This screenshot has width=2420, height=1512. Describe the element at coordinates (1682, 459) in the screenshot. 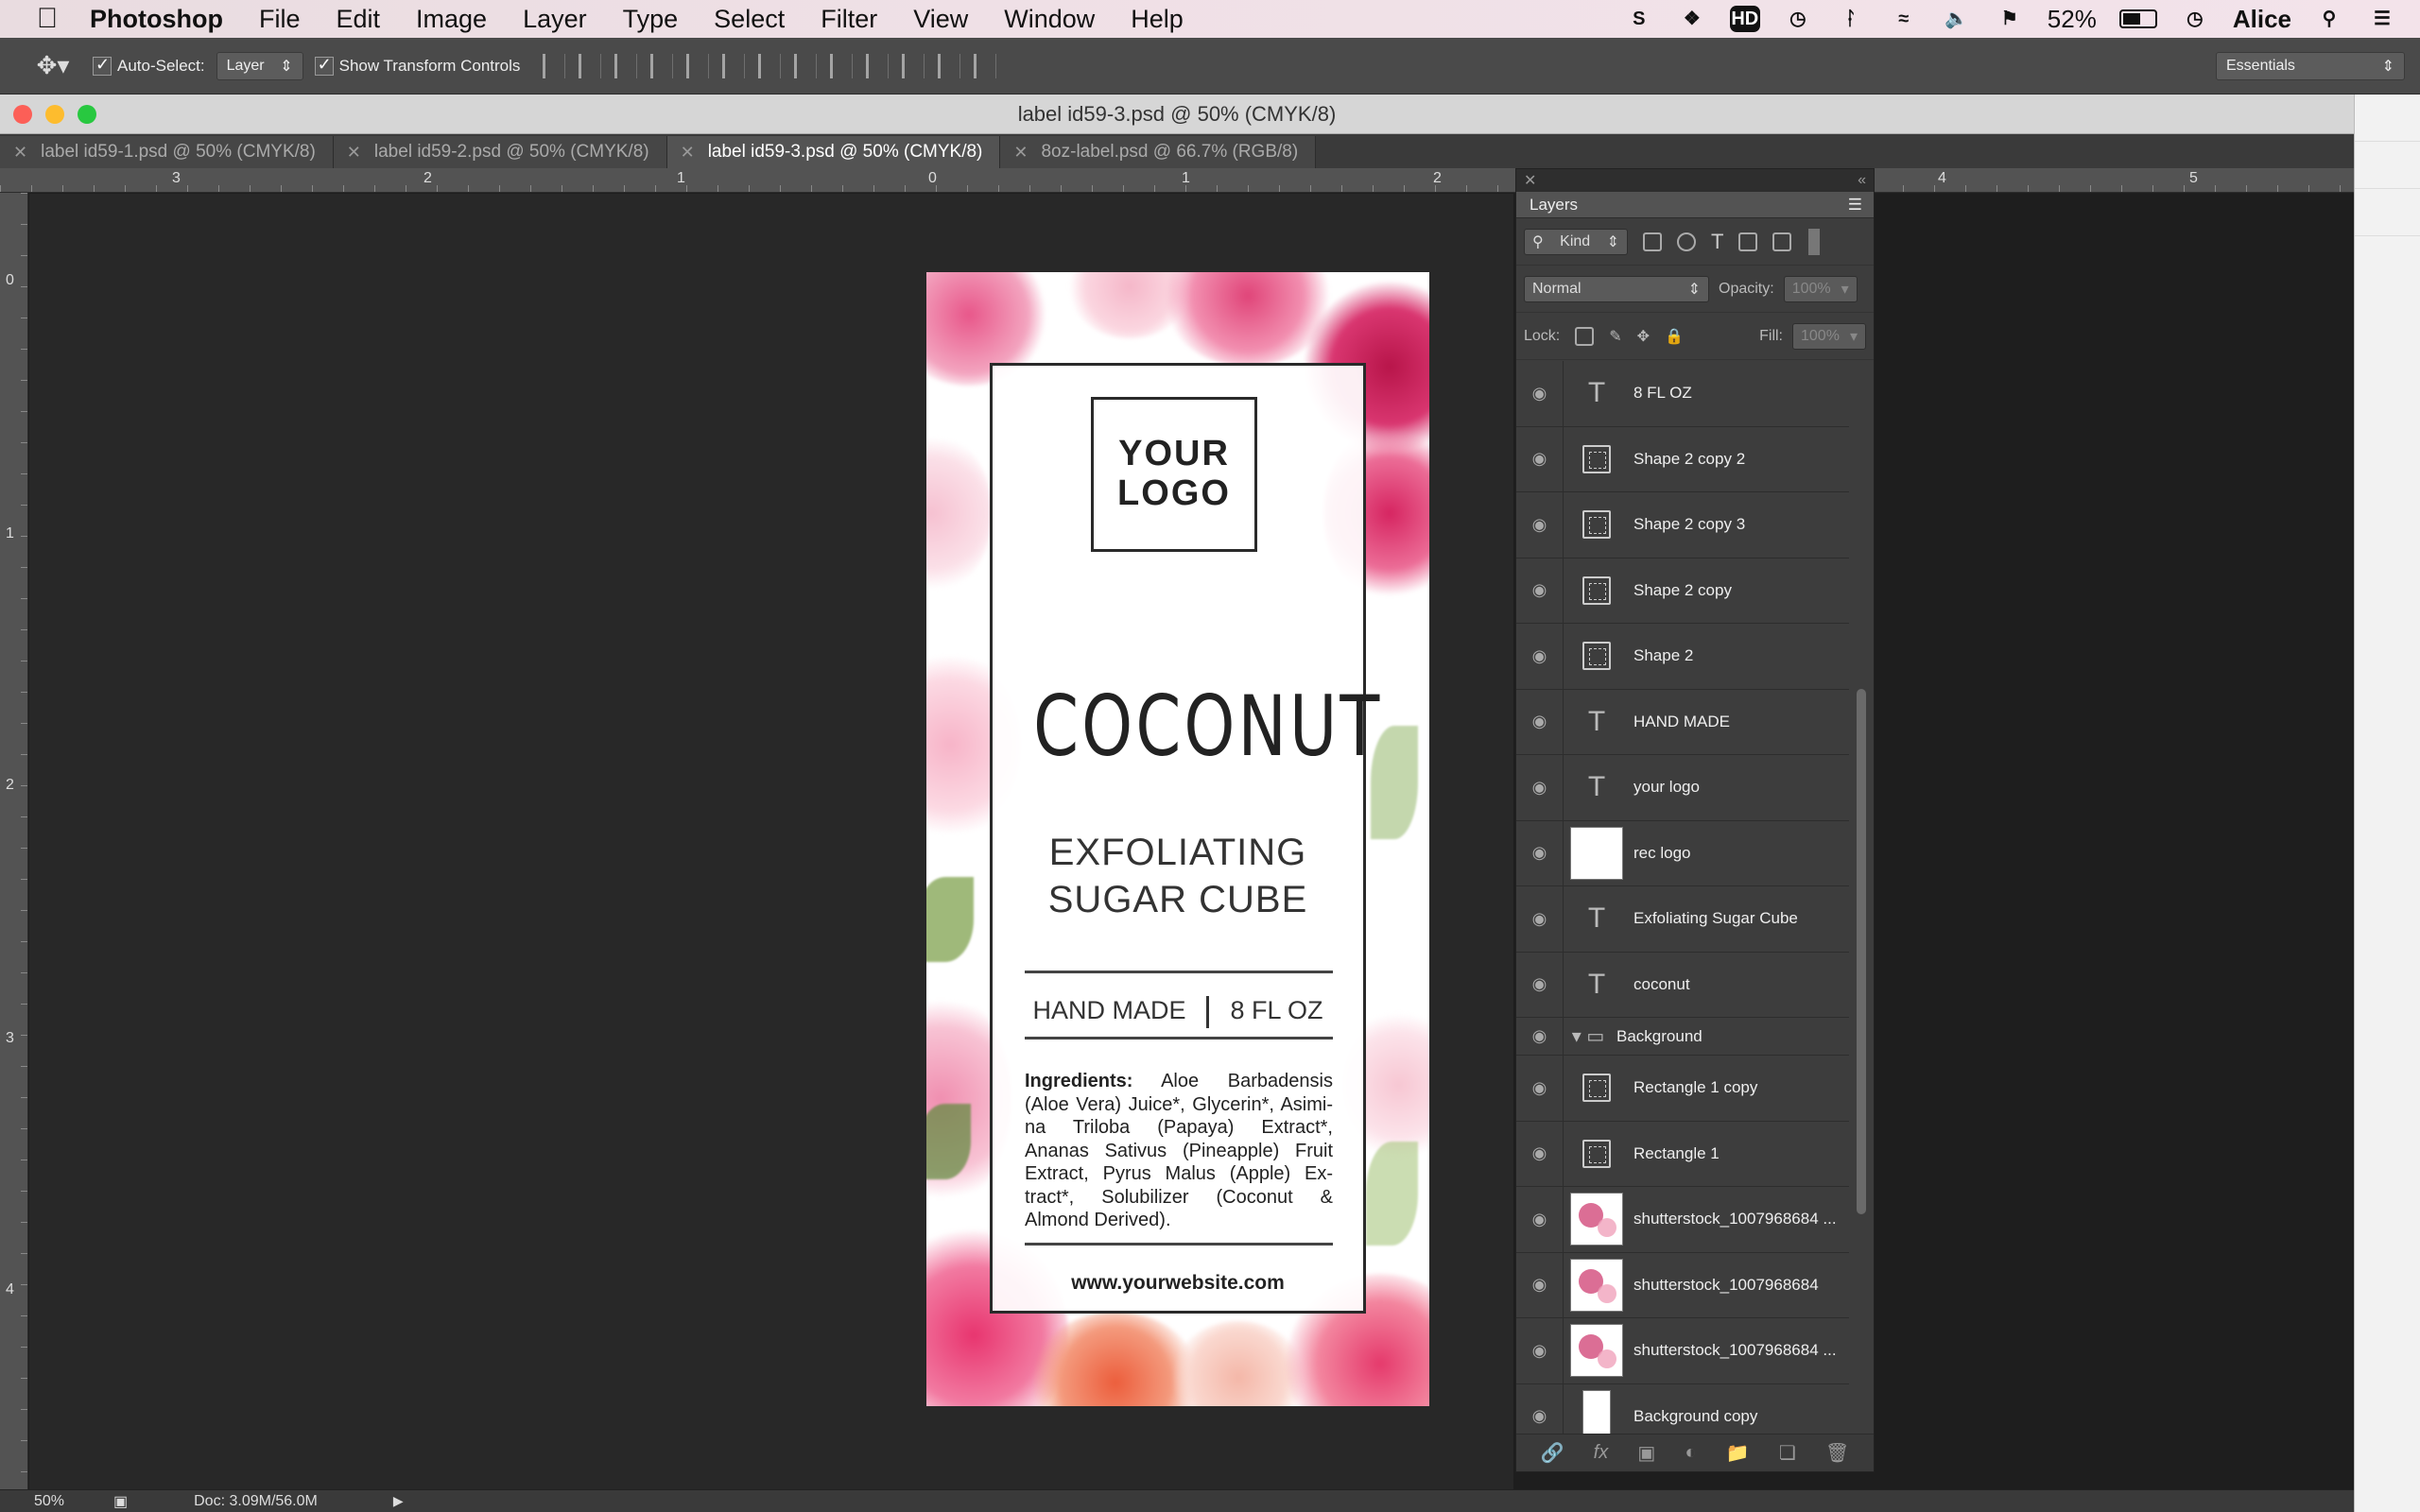

I see `layer-row: ◉ Shape 2 copy 2` at that location.